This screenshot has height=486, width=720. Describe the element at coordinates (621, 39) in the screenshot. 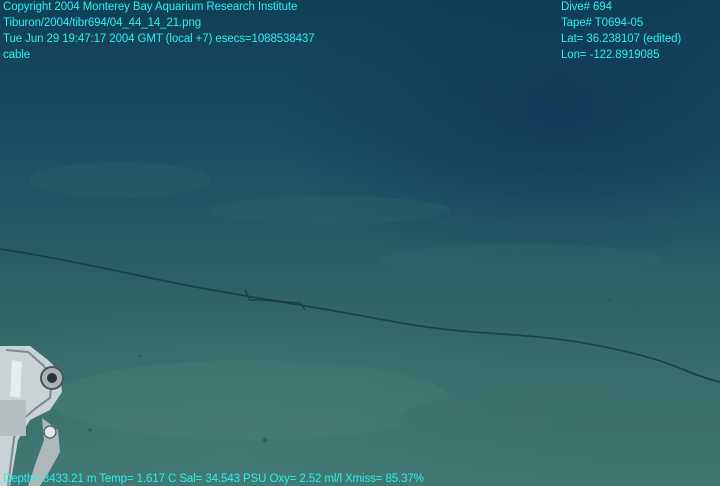

I see `overlay-latitude: Lat= 36.238107 (edited)` at that location.